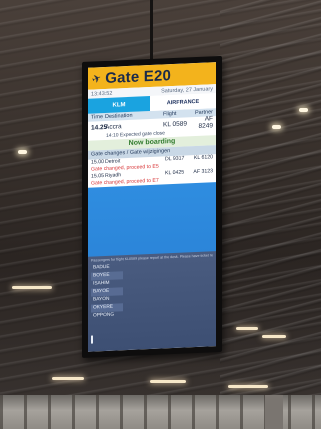  Describe the element at coordinates (205, 122) in the screenshot. I see `partner-flight: AF 8249` at that location.